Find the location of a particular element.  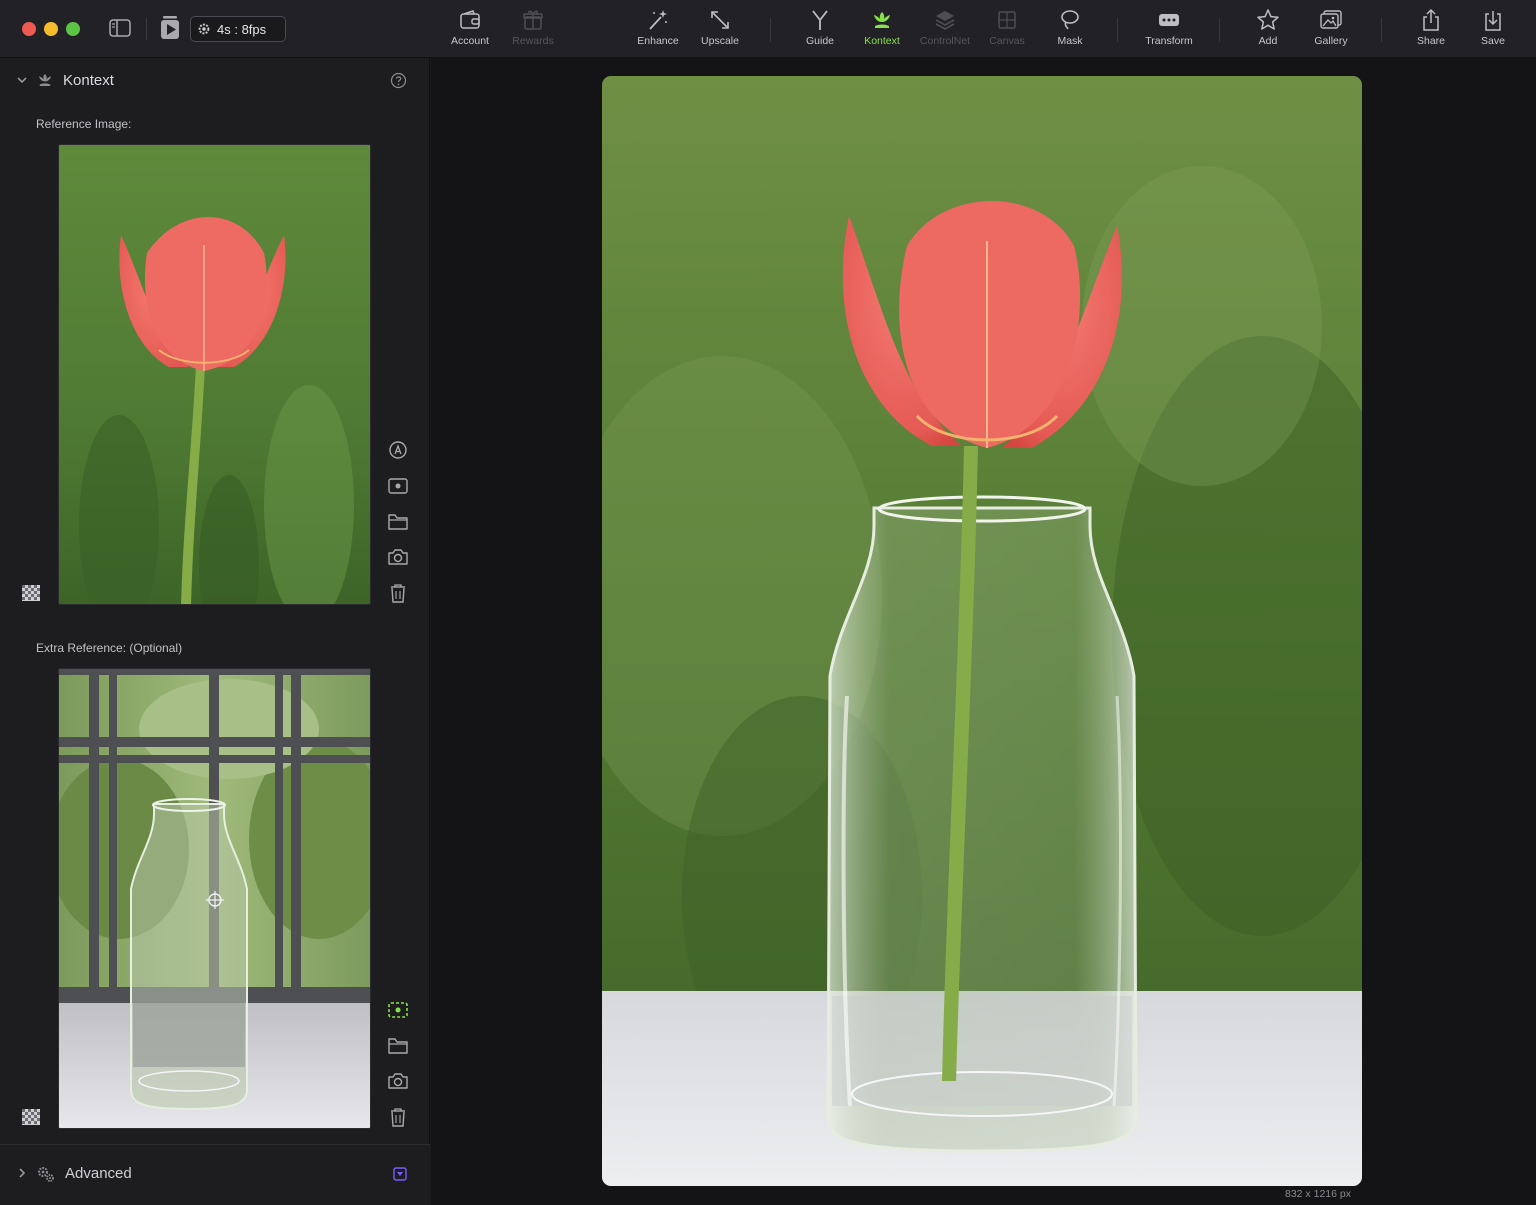

mask-button: Mask is located at coordinates (1070, 30).